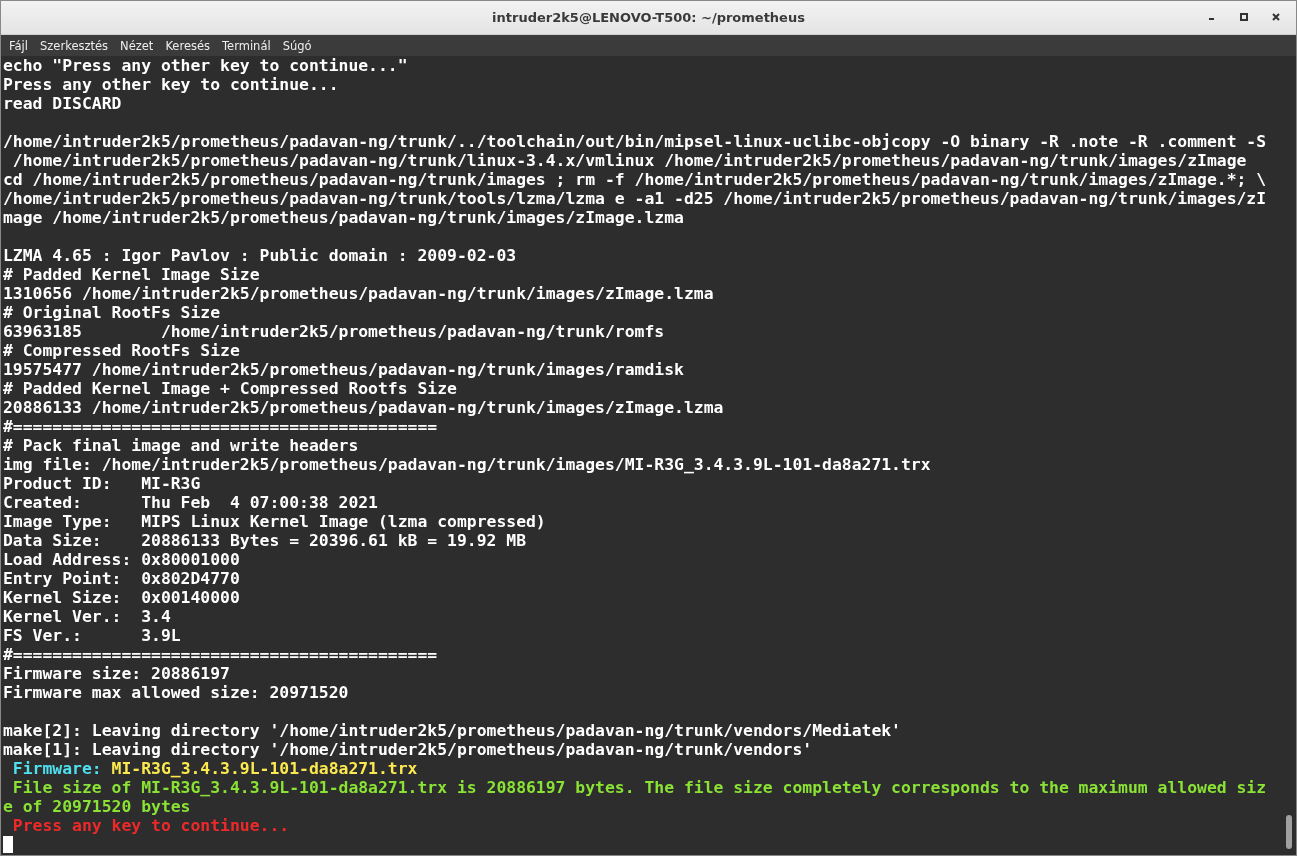 Image resolution: width=1297 pixels, height=856 pixels. What do you see at coordinates (334, 331) in the screenshot?
I see `terminal-line: 63963185 /home/intruder2k5/prometheus/padavan-ng/trunk/romfs` at bounding box center [334, 331].